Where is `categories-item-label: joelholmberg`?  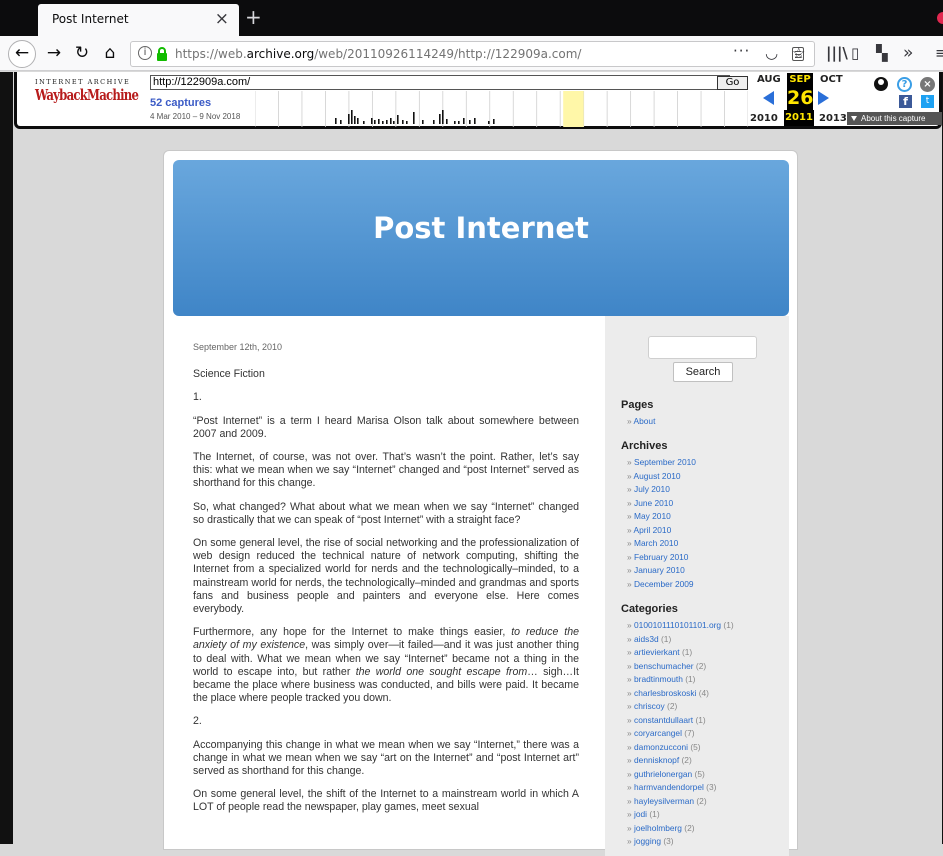
categories-item-label: joelholmberg is located at coordinates (658, 828).